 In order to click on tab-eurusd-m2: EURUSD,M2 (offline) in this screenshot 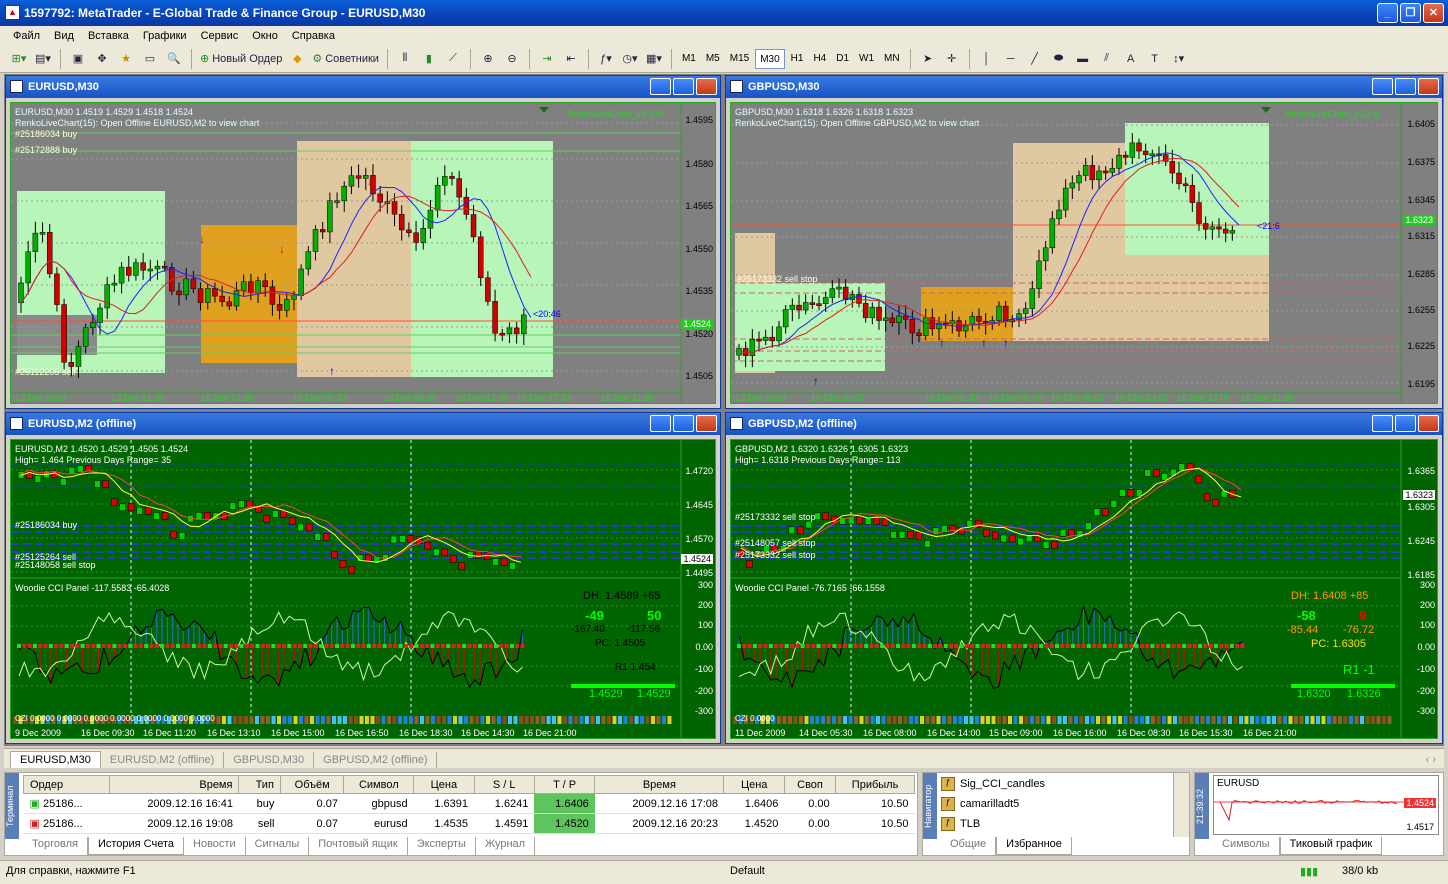, I will do `click(163, 760)`.